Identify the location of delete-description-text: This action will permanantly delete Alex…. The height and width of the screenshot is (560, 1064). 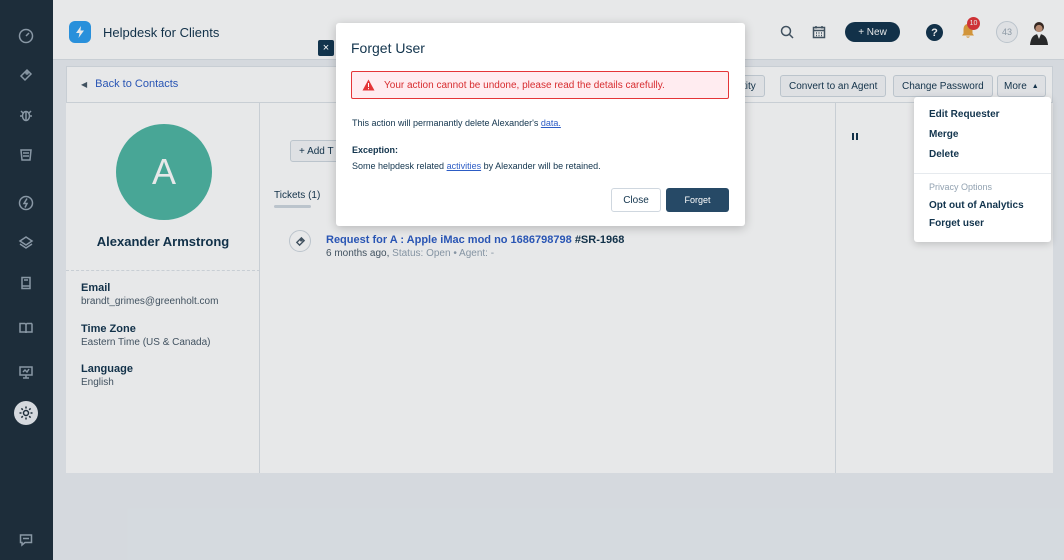
(445, 123).